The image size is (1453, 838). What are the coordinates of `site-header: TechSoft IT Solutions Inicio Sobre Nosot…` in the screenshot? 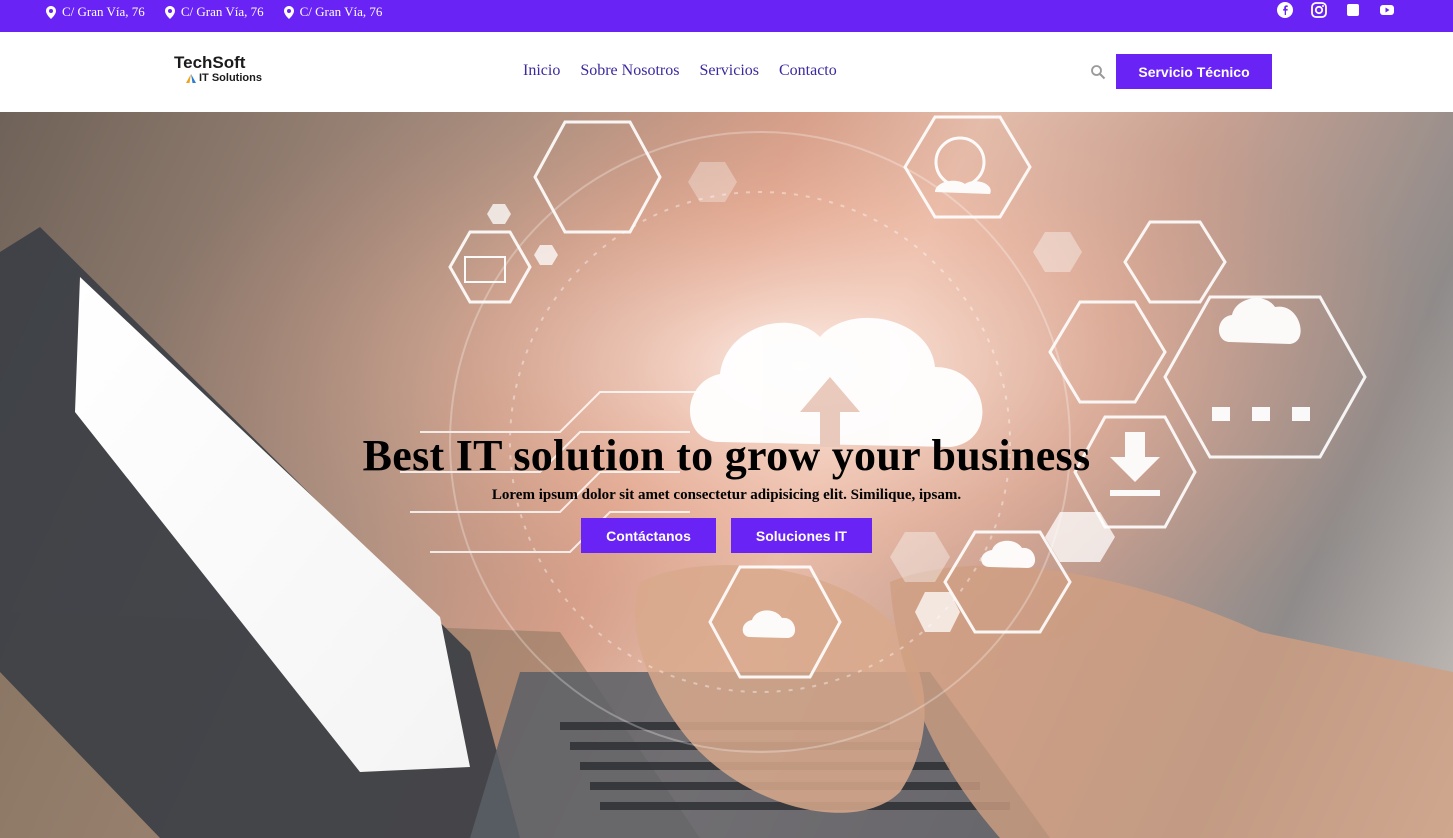 It's located at (726, 72).